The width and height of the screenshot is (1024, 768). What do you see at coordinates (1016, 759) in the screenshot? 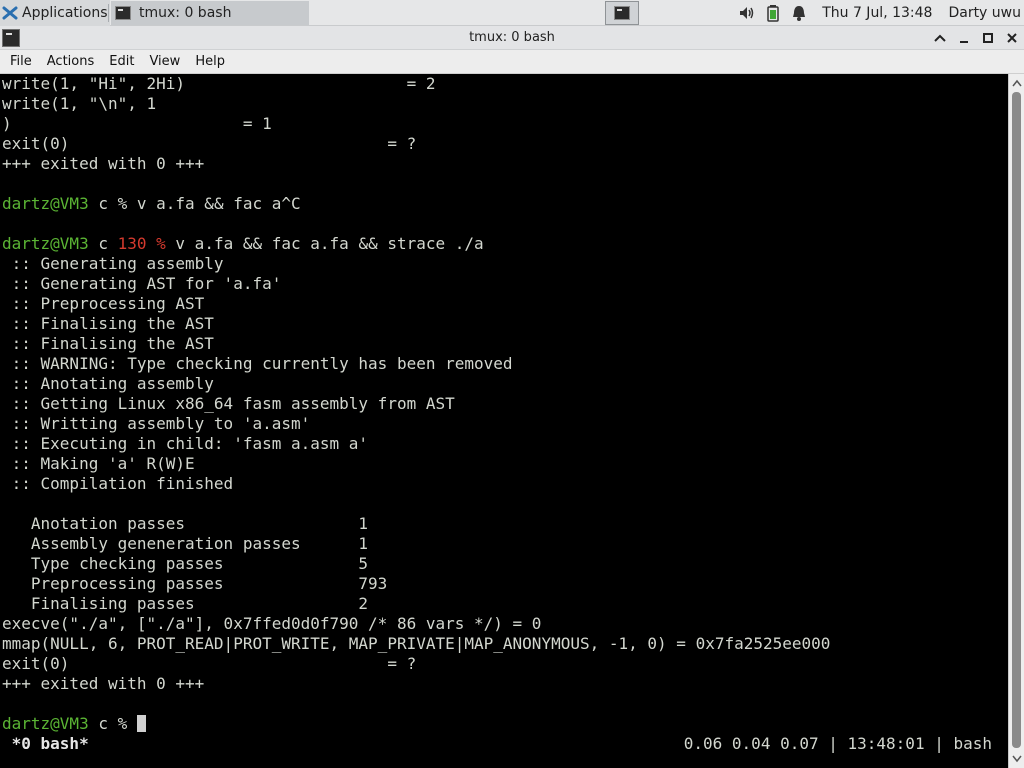
I see `scroll-down-arrow-icon` at bounding box center [1016, 759].